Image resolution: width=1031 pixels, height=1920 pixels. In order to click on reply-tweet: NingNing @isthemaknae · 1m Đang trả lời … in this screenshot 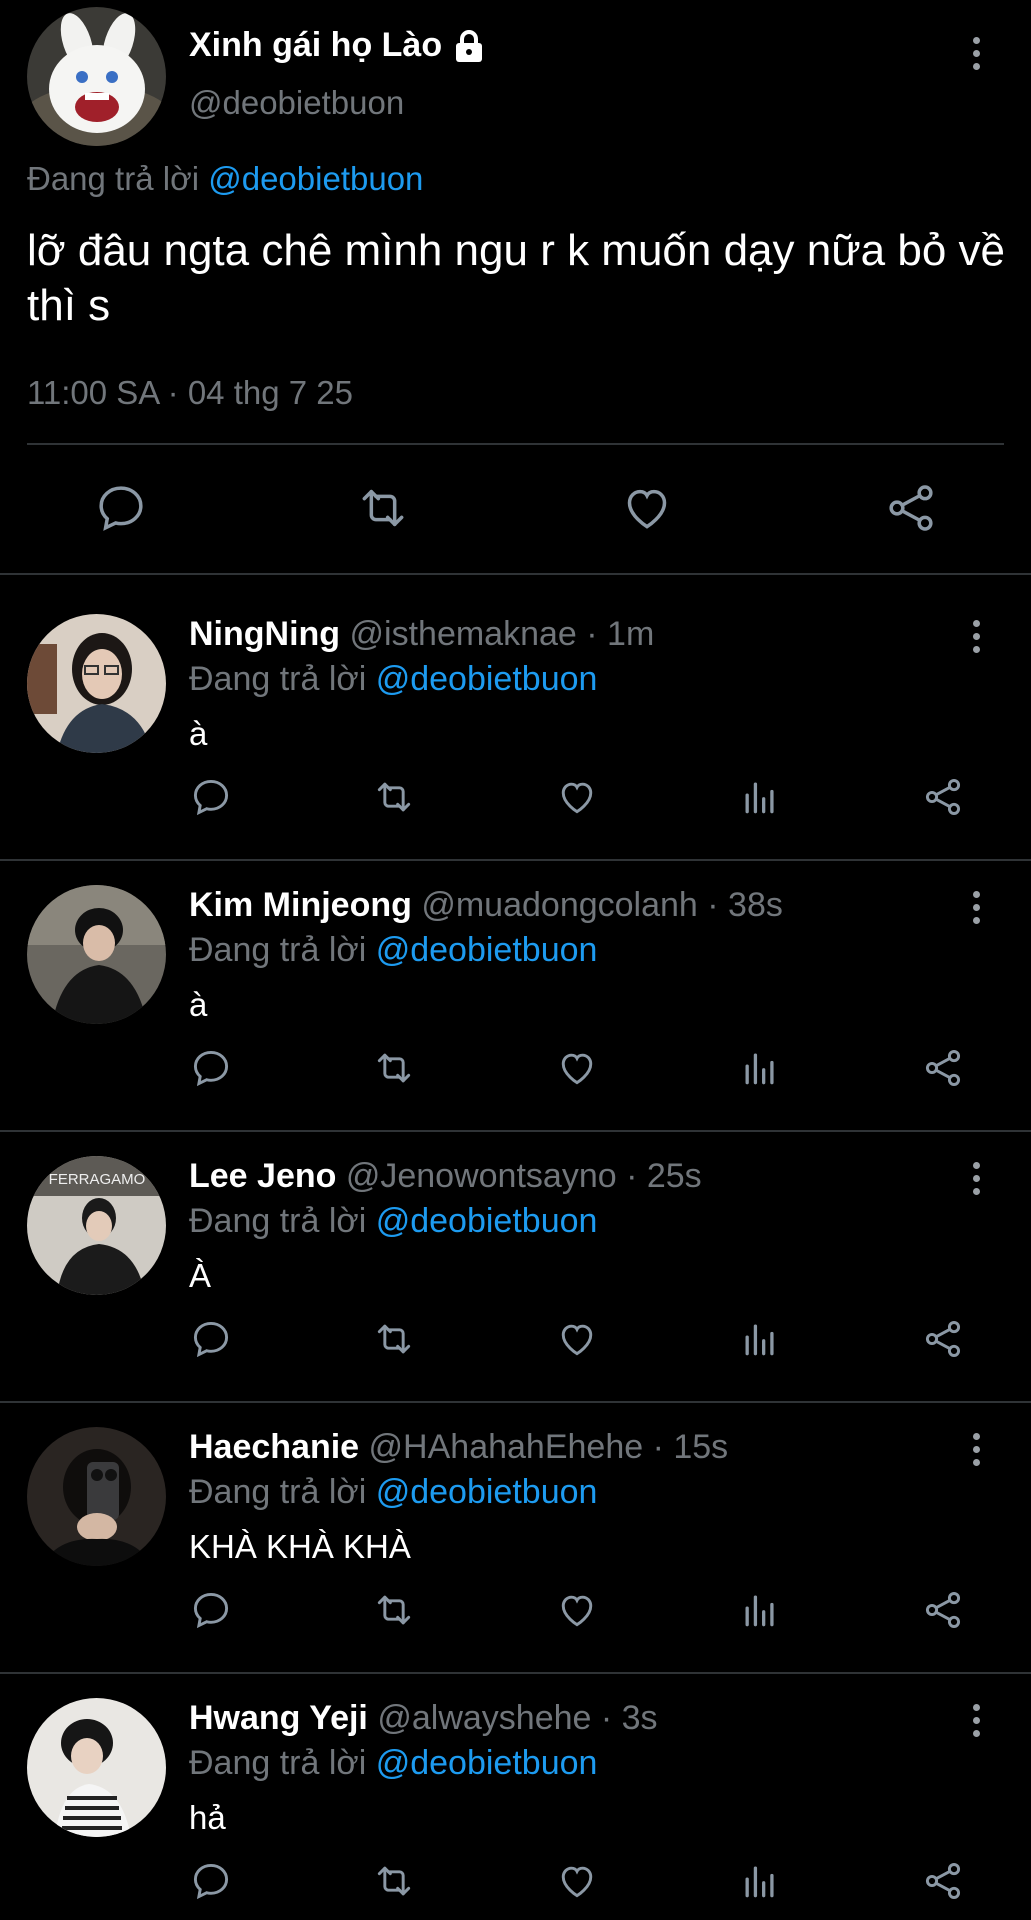, I will do `click(515, 710)`.